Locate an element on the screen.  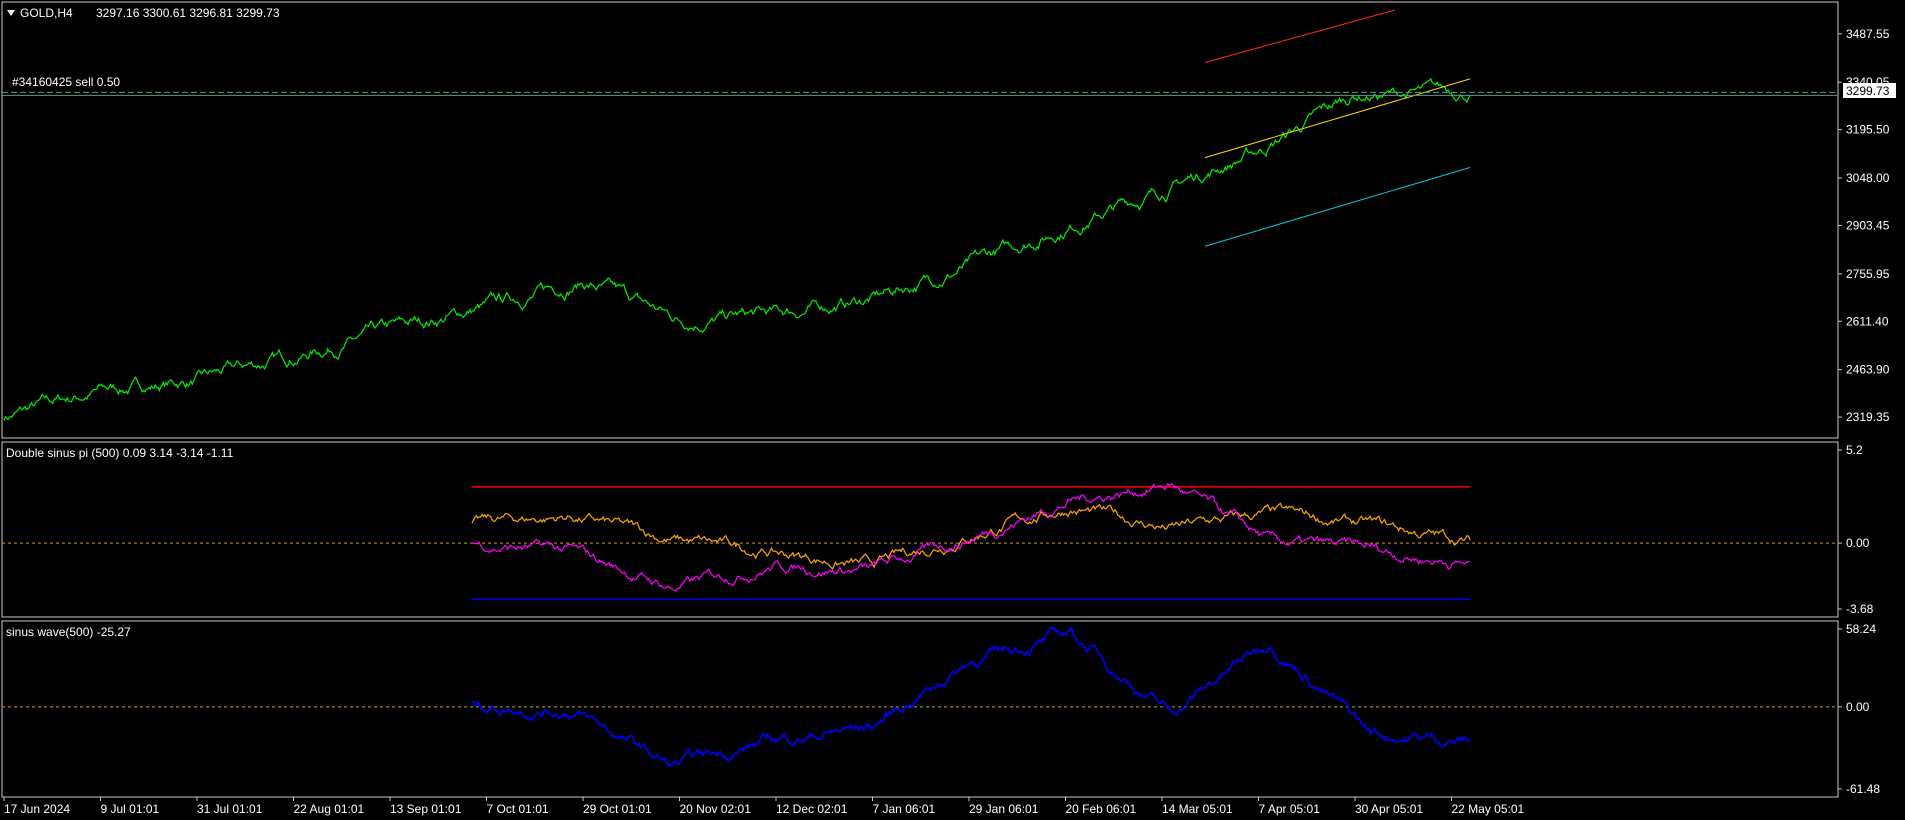
indicator2-tick-label: -61.48 is located at coordinates (1863, 789).